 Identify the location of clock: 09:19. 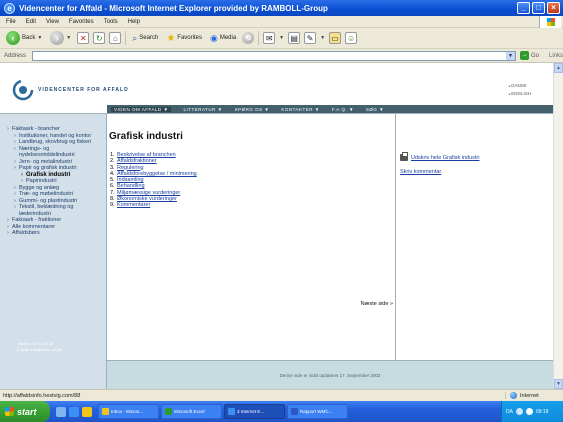
(542, 411).